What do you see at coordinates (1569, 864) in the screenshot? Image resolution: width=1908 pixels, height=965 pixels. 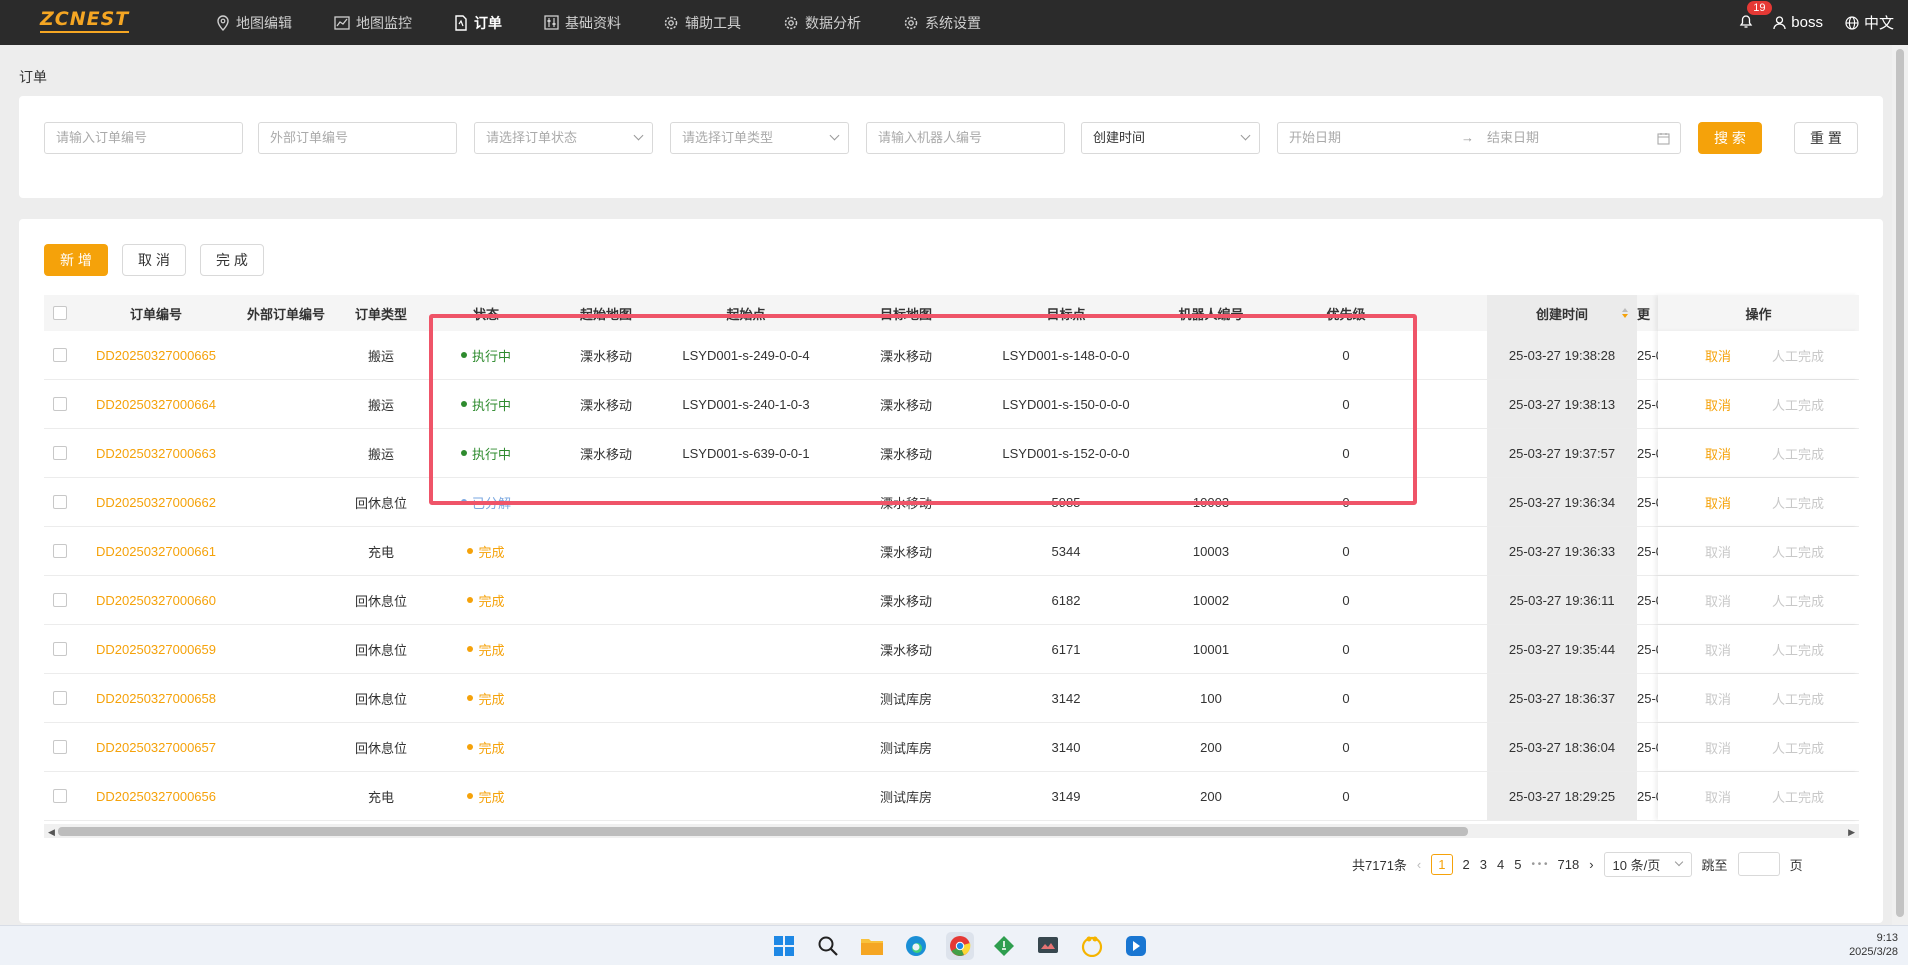 I see `page-last: 718` at bounding box center [1569, 864].